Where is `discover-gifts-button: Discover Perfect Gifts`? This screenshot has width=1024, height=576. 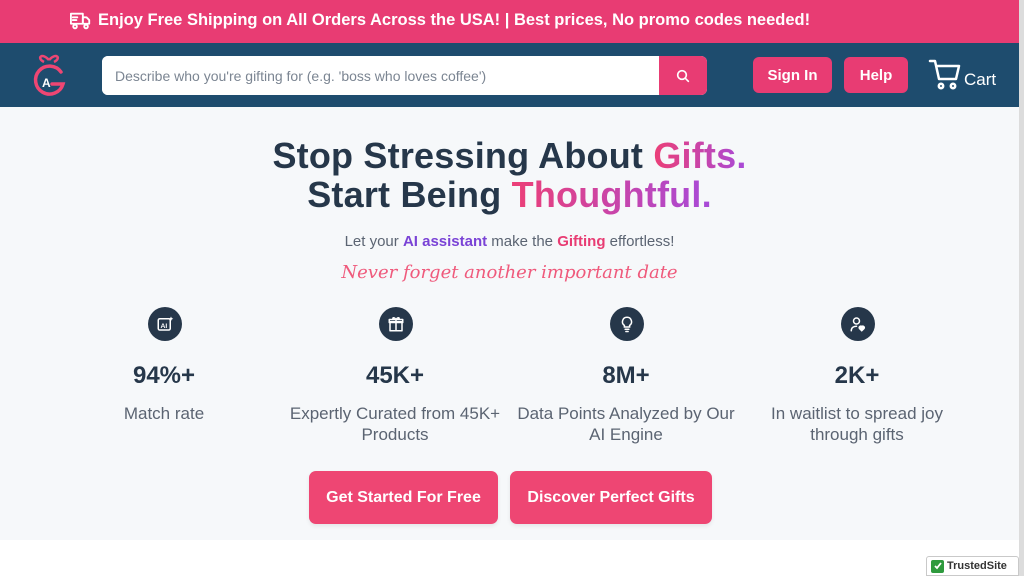 discover-gifts-button: Discover Perfect Gifts is located at coordinates (611, 497).